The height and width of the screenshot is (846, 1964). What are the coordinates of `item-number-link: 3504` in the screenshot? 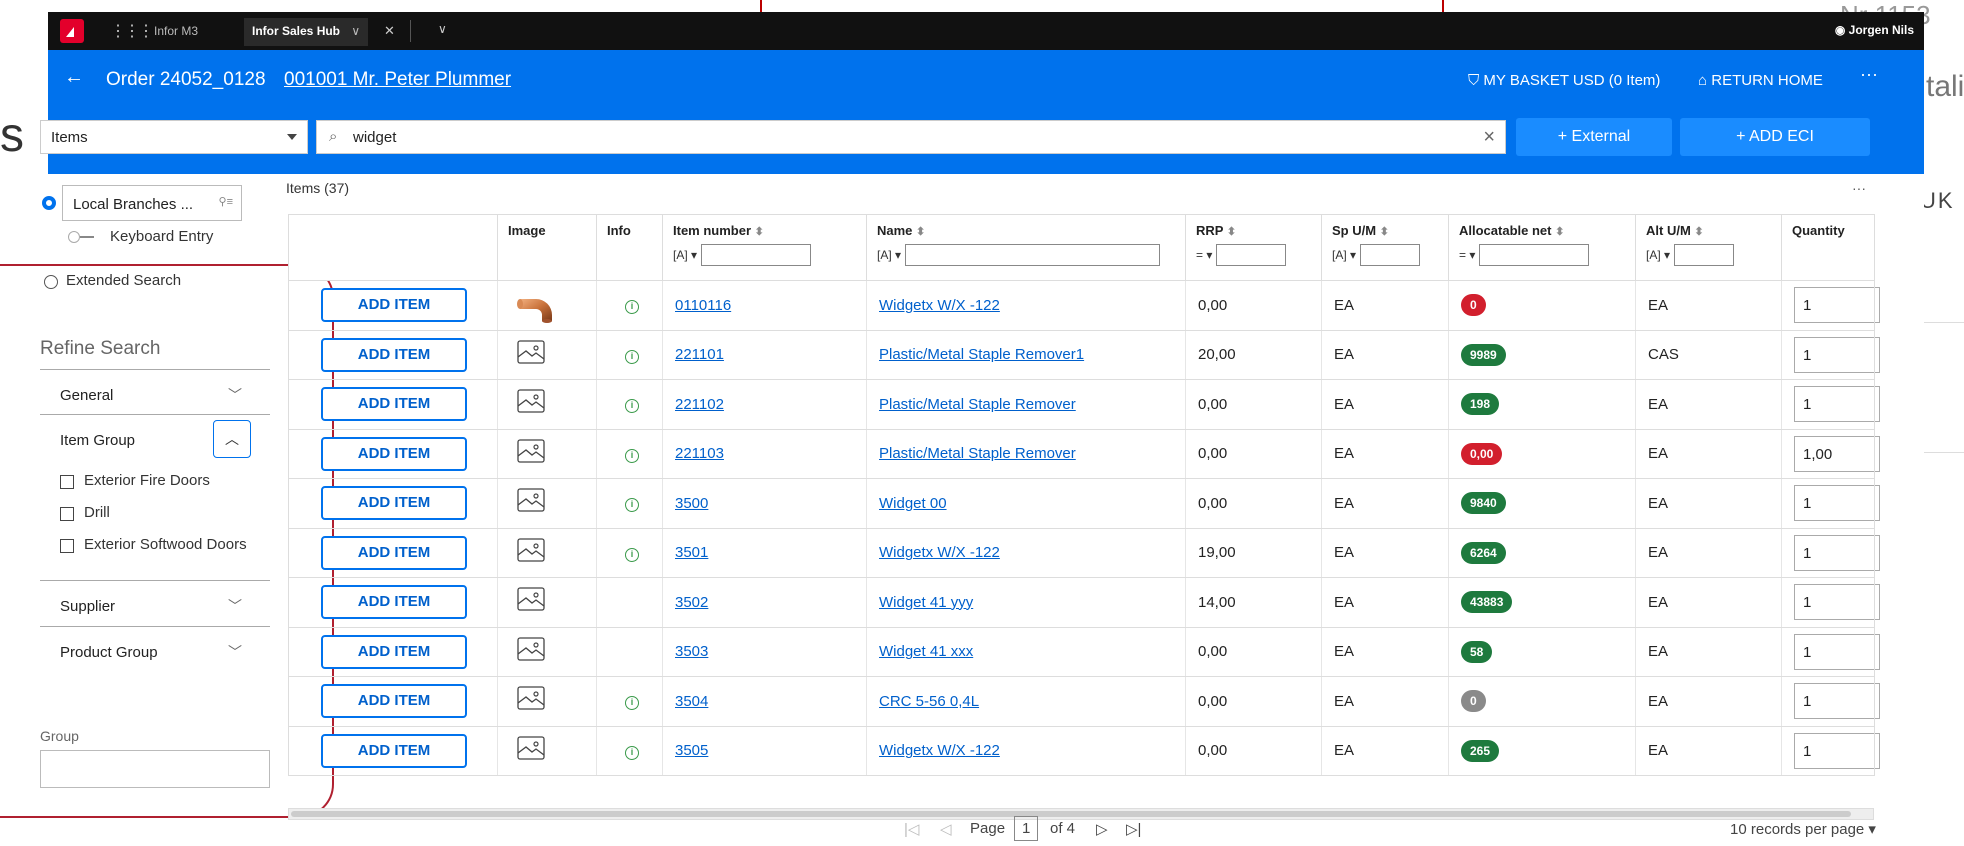 It's located at (691, 701).